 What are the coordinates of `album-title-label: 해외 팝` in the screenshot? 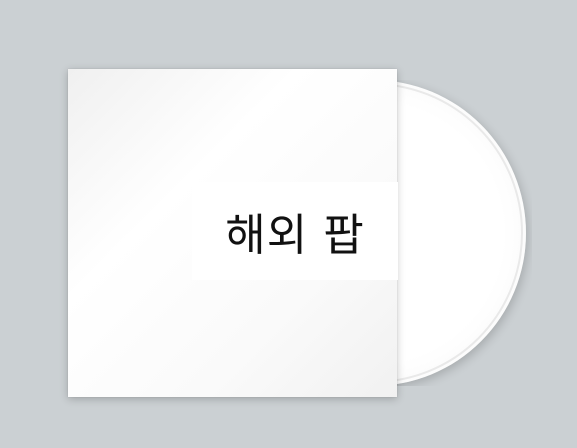 It's located at (295, 231).